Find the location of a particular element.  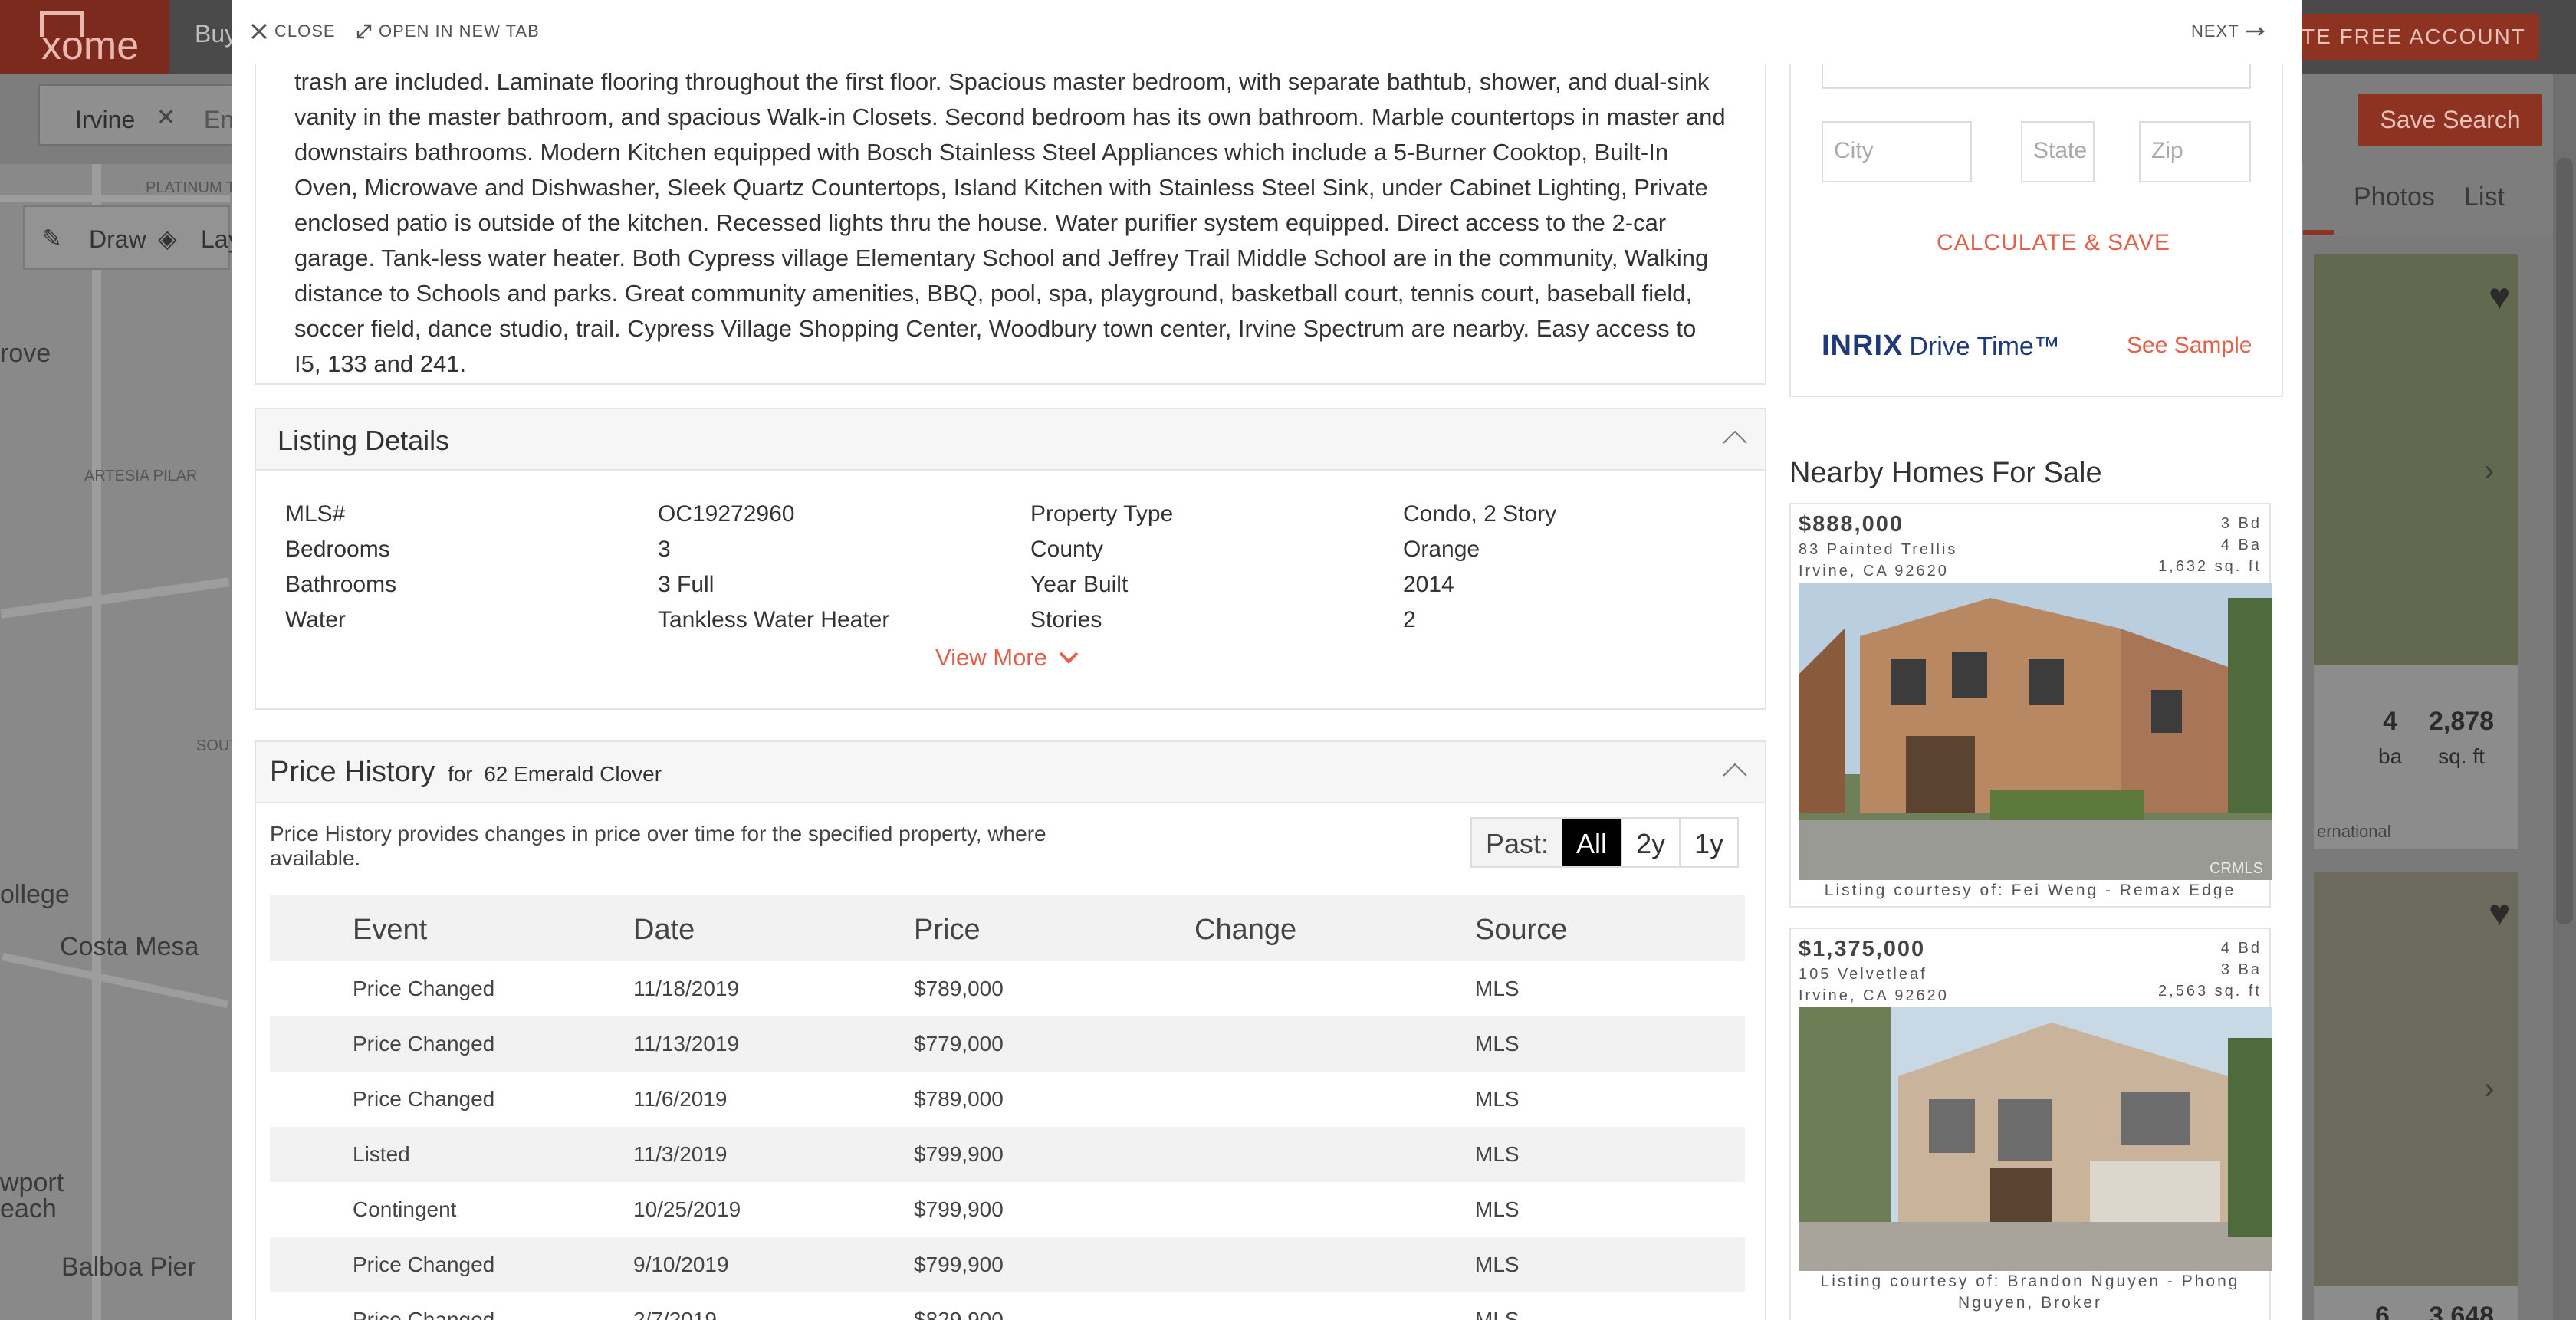

filter-2y-button: 2y is located at coordinates (1651, 842).